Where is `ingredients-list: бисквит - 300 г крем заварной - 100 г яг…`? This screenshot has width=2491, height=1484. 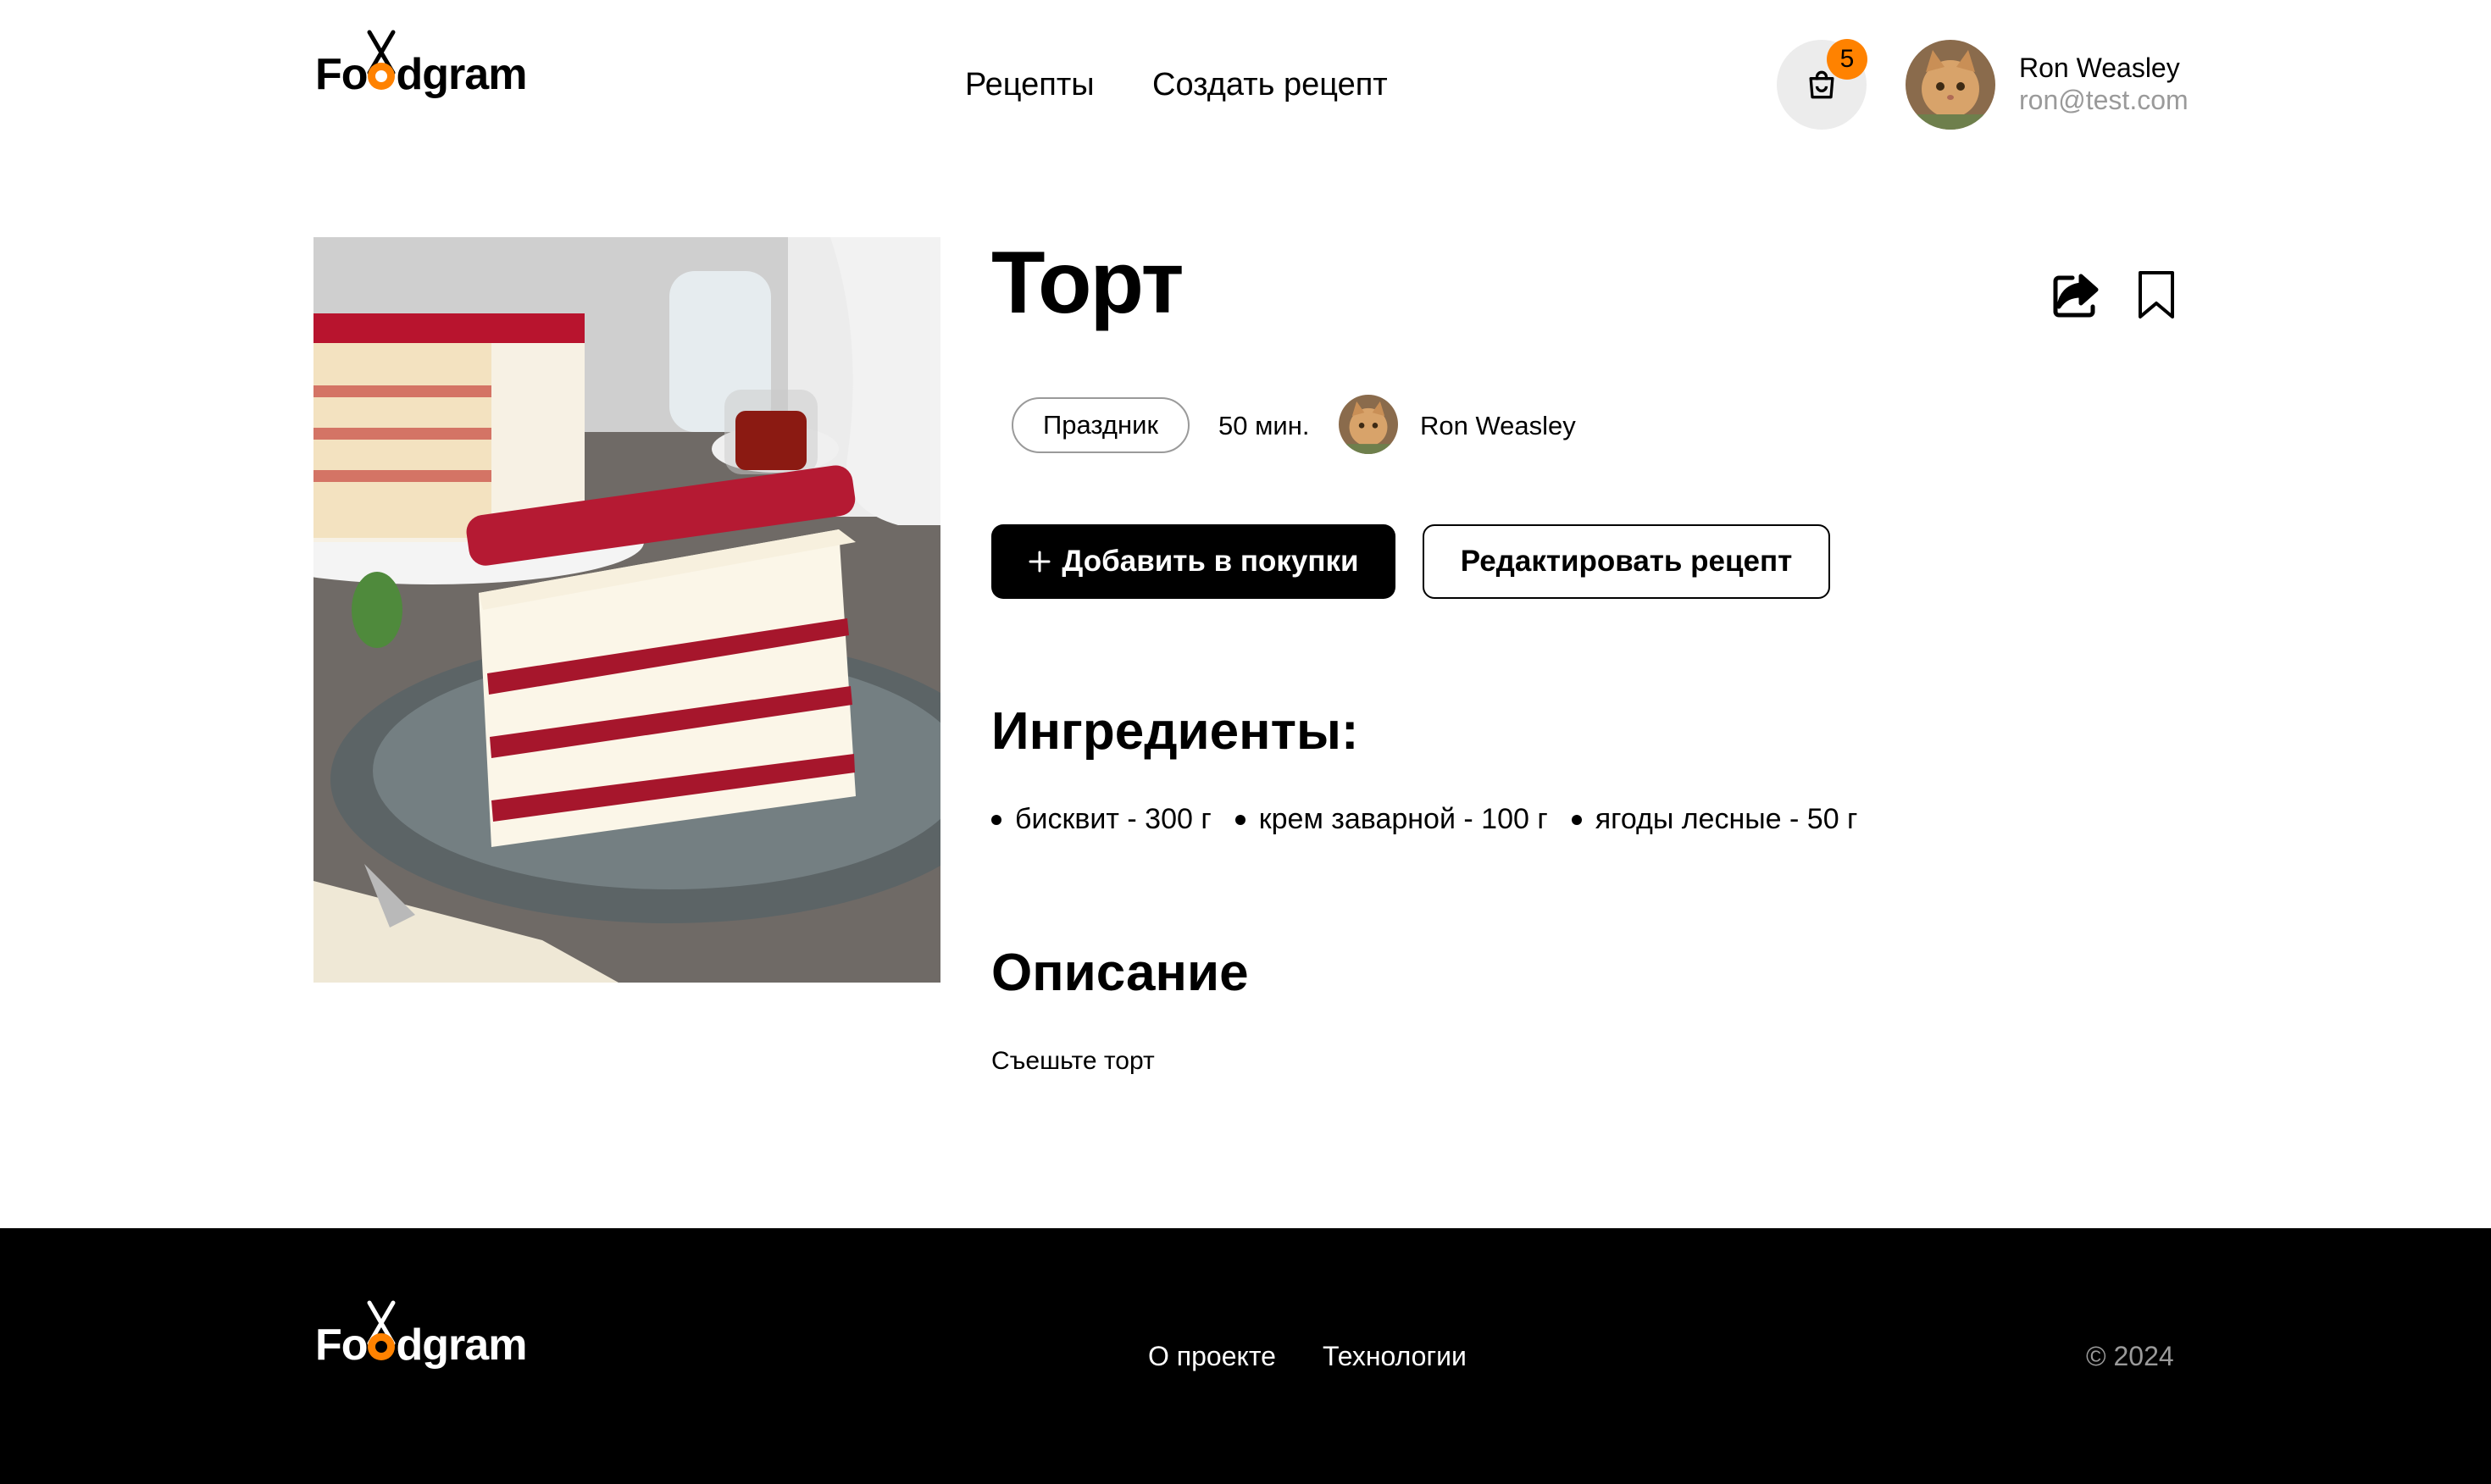 ingredients-list: бисквит - 300 г крем заварной - 100 г яг… is located at coordinates (1424, 819).